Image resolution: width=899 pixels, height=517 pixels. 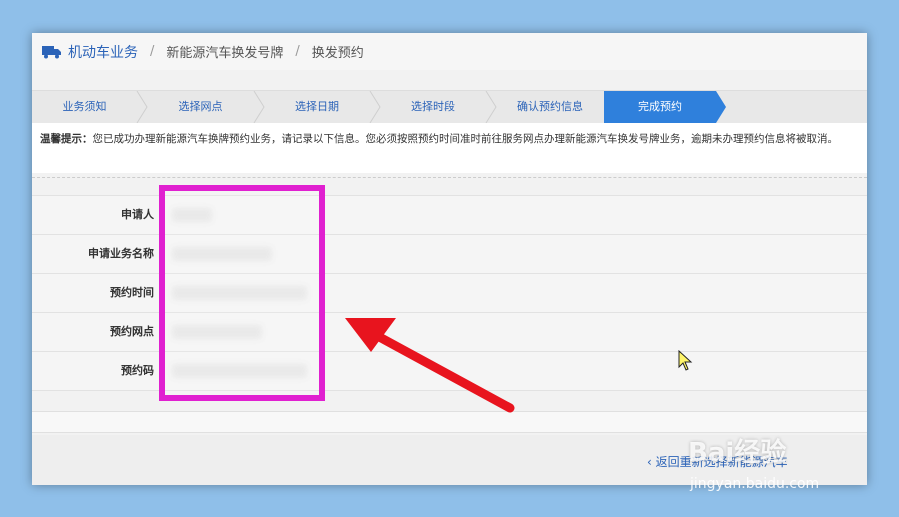 I want to click on mouse-cursor-icon, so click(x=685, y=360).